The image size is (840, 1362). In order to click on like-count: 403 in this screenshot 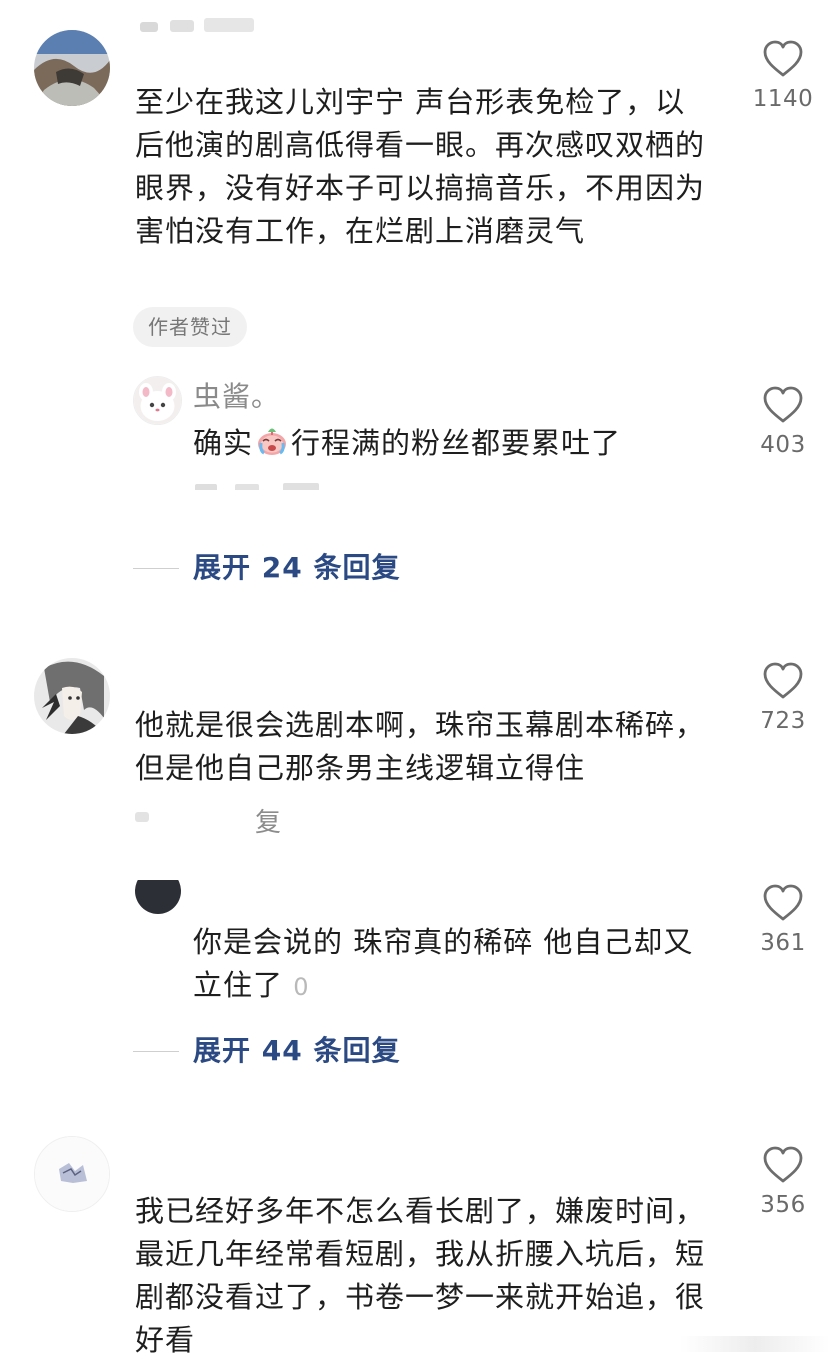, I will do `click(783, 445)`.